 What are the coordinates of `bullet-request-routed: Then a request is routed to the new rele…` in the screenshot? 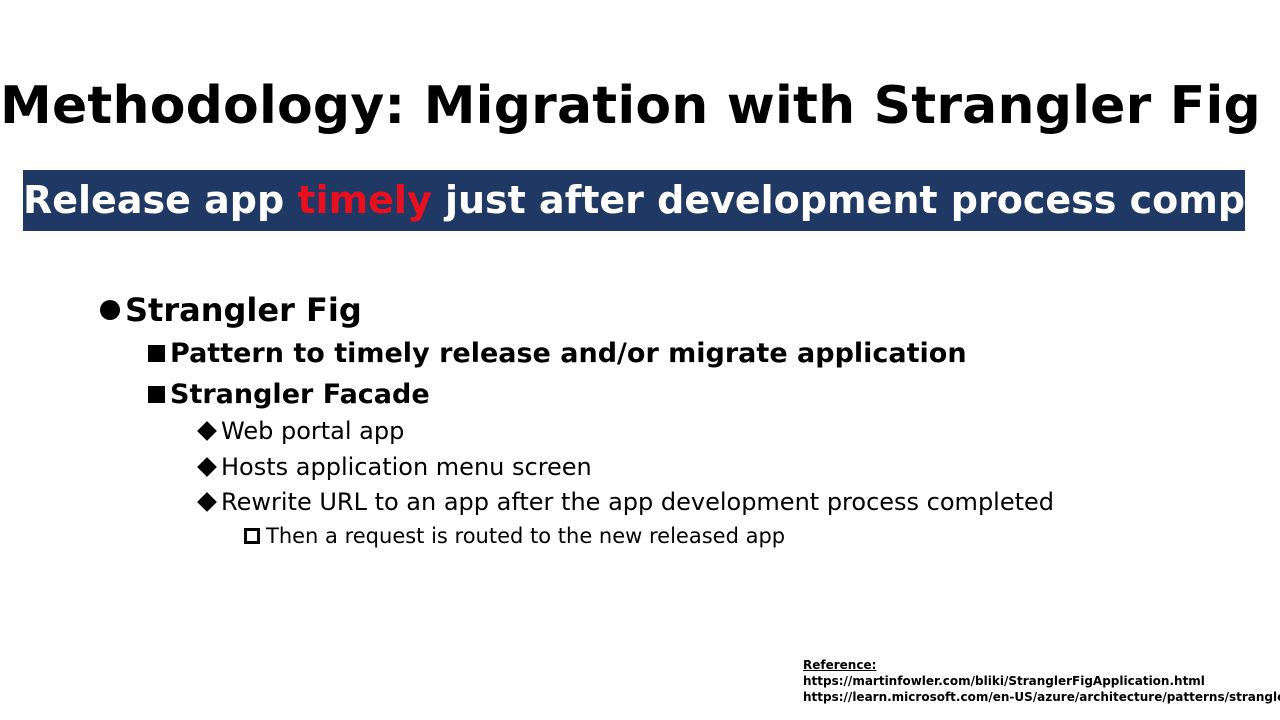 It's located at (514, 536).